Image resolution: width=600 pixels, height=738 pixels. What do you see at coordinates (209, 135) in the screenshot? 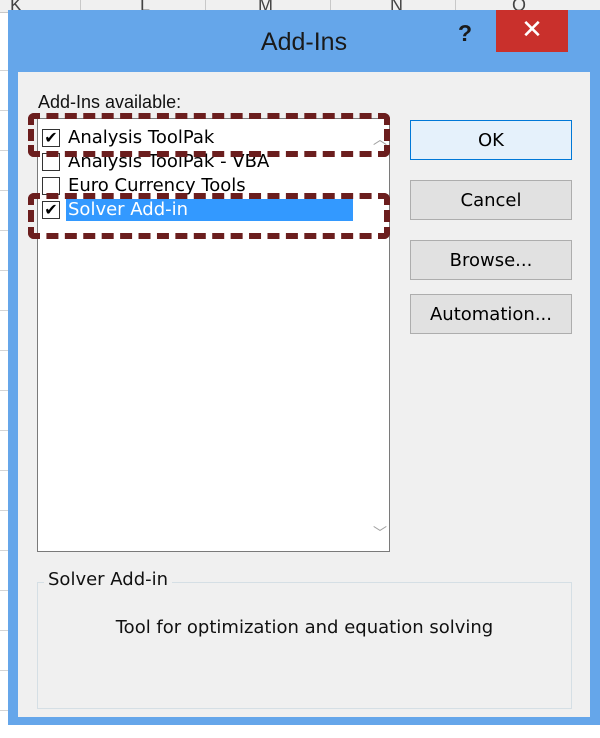
I see `highlight-box-analysis-toolpak` at bounding box center [209, 135].